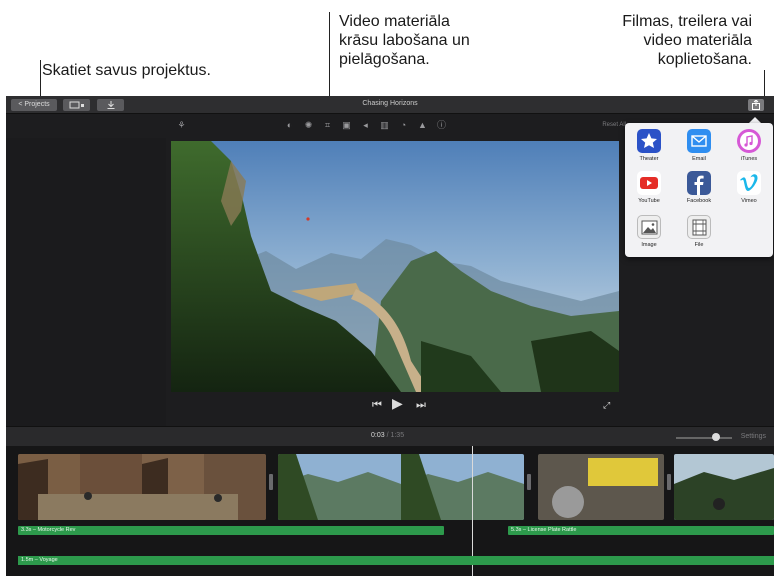  What do you see at coordinates (377, 405) in the screenshot?
I see `skip-back-icon: ⏮` at bounding box center [377, 405].